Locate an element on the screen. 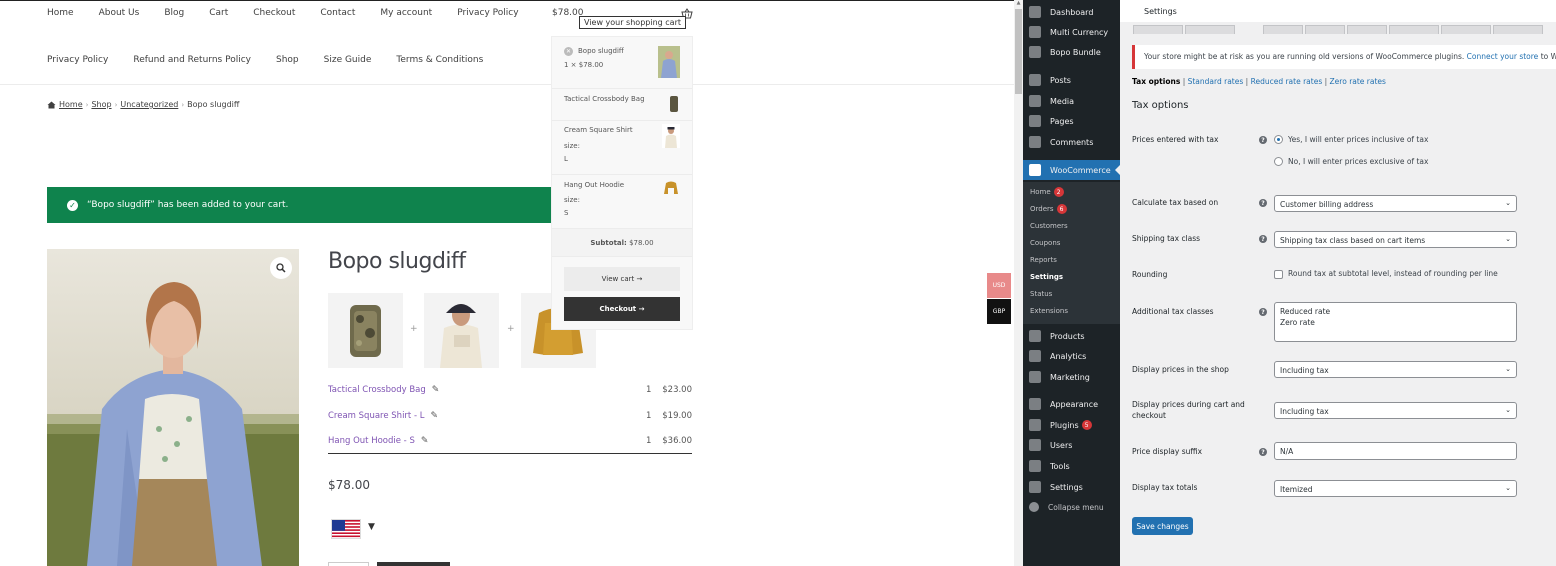  nav-privacy-policy: Privacy Policy is located at coordinates (487, 13).